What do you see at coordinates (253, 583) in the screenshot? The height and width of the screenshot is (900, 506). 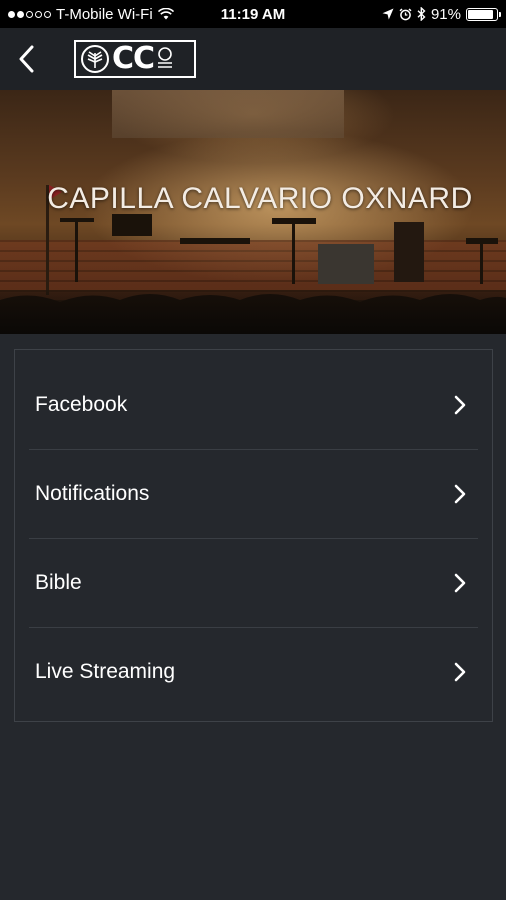 I see `menu-item-bible: Bible` at bounding box center [253, 583].